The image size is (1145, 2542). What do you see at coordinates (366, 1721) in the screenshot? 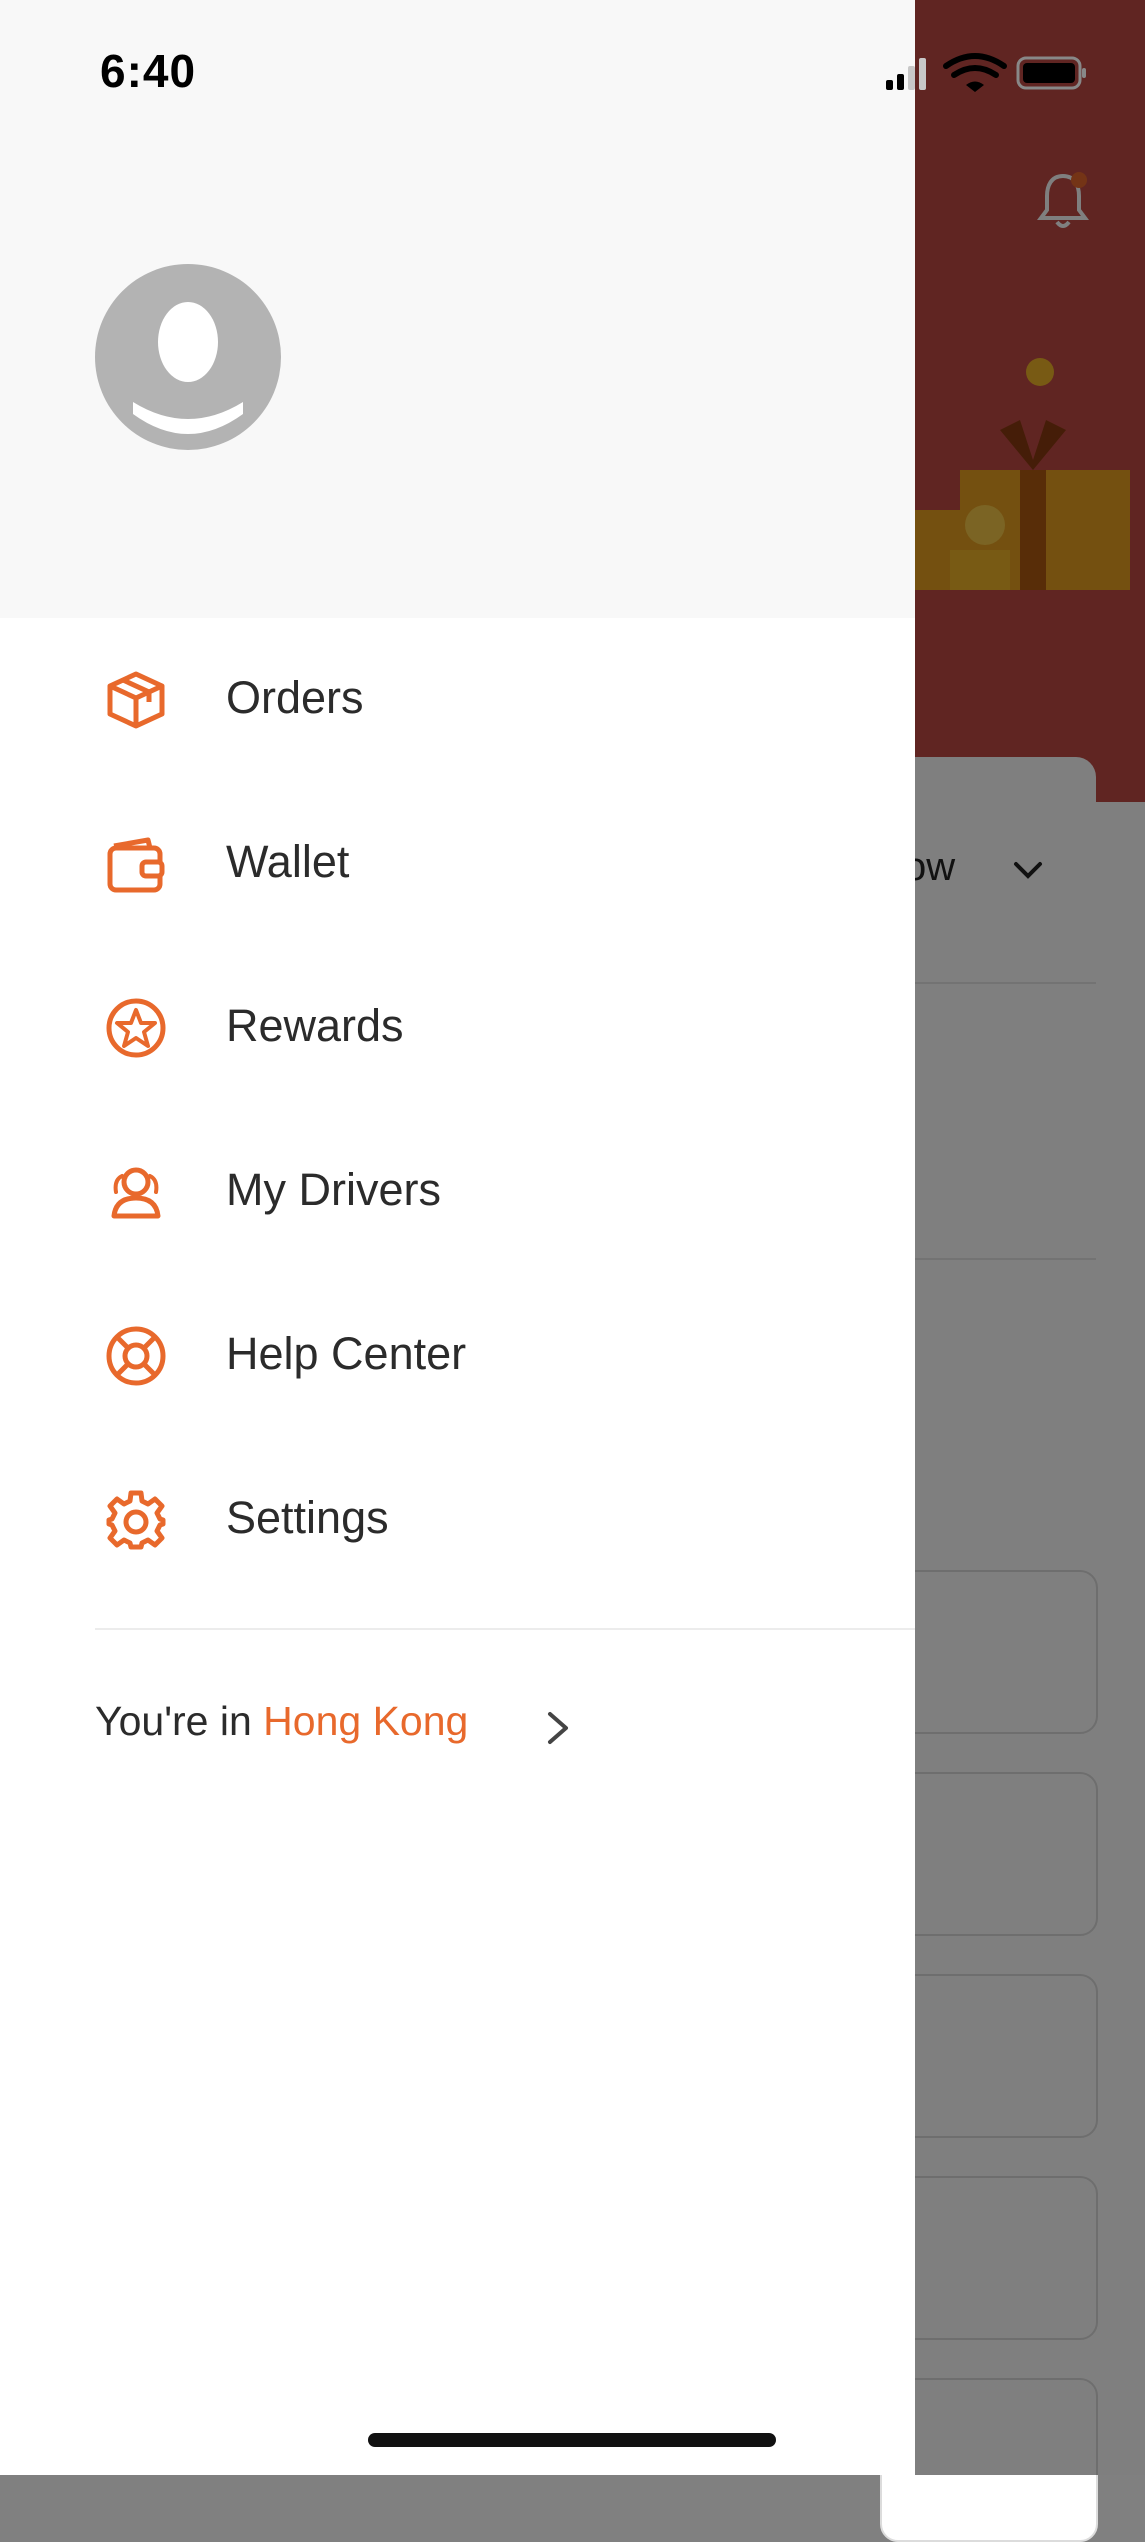
I see `location-city: Hong Kong` at bounding box center [366, 1721].